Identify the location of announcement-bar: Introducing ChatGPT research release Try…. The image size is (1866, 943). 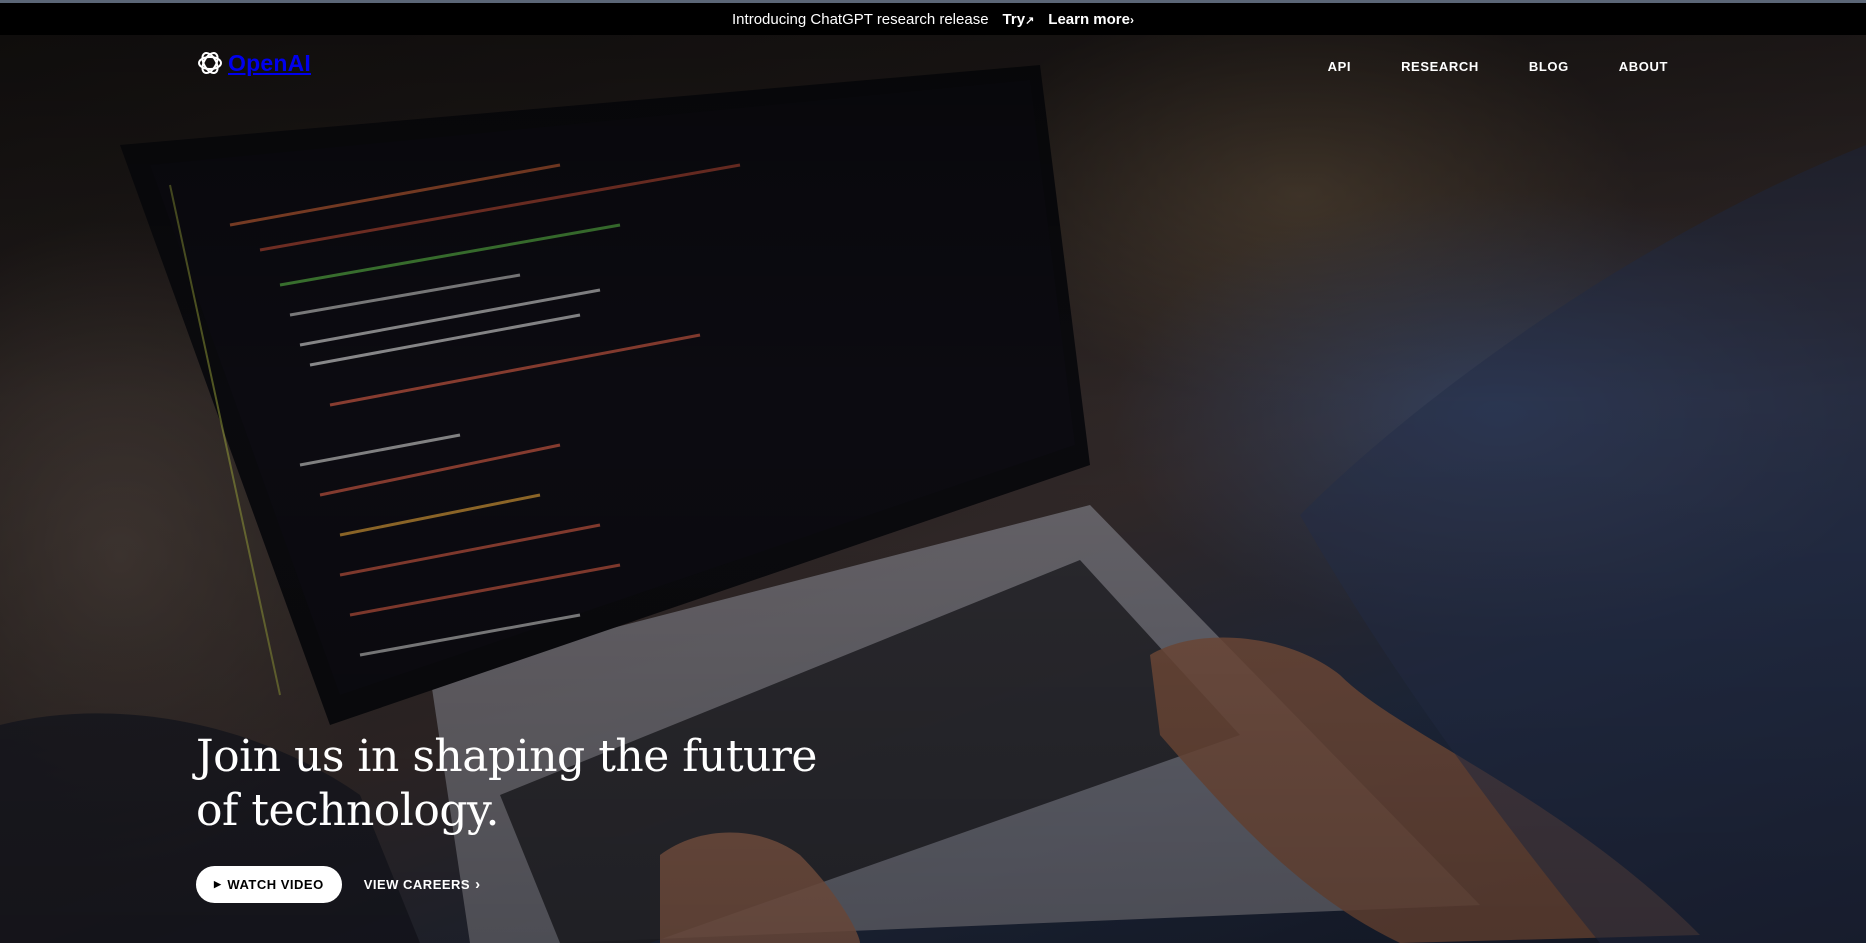
(933, 19).